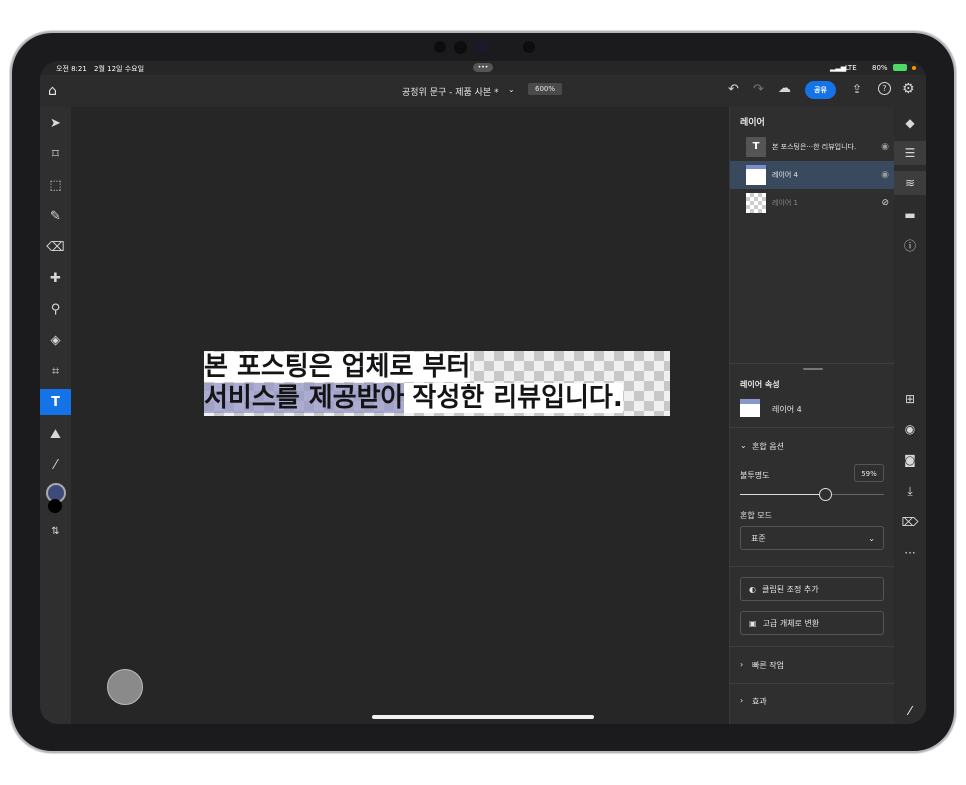 The width and height of the screenshot is (966, 785). What do you see at coordinates (910, 491) in the screenshot?
I see `merge-layer-icon: ⤓` at bounding box center [910, 491].